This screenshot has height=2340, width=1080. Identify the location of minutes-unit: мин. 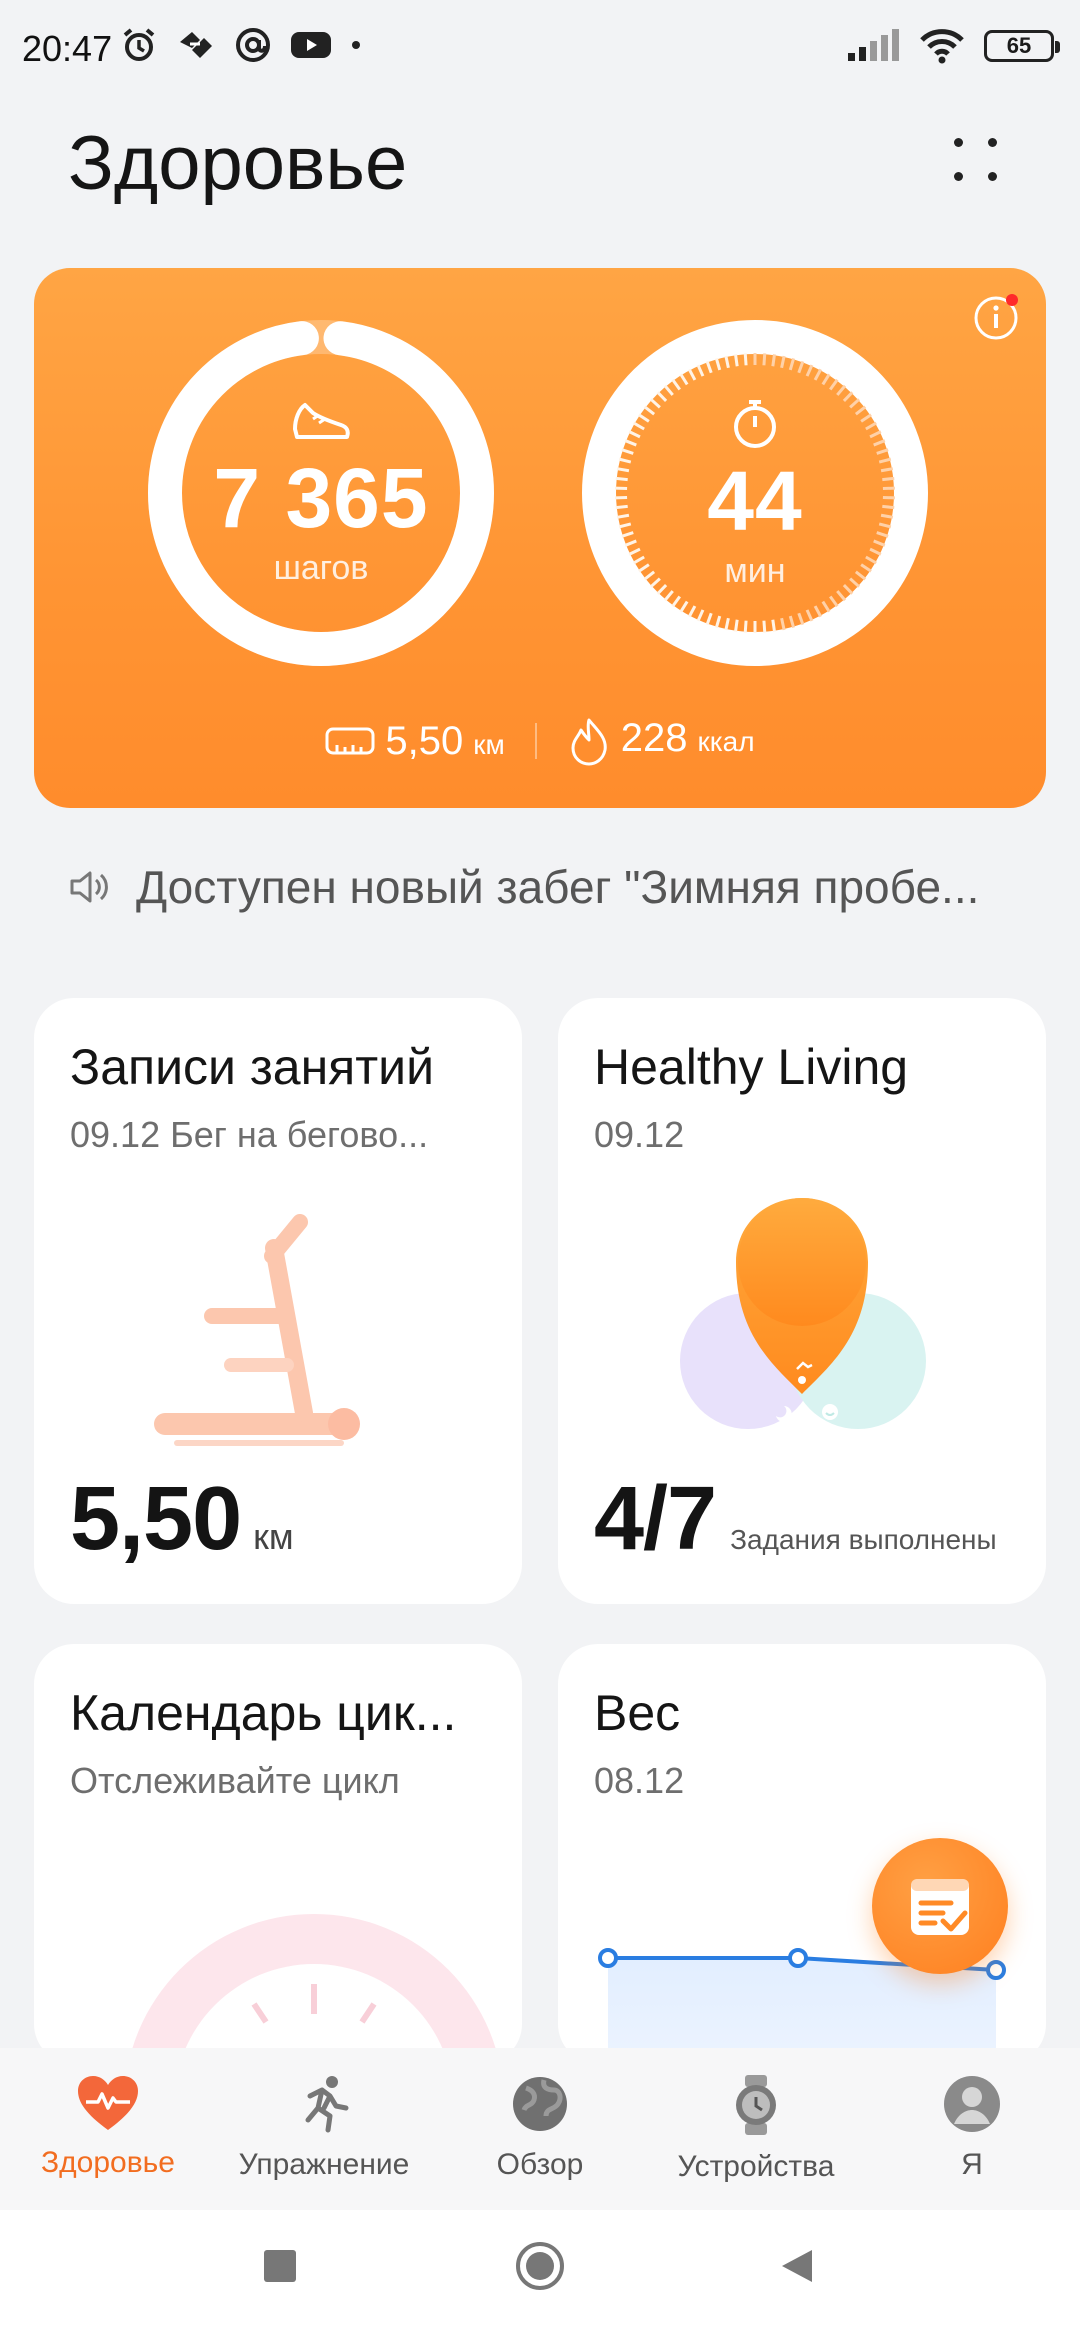
(755, 570).